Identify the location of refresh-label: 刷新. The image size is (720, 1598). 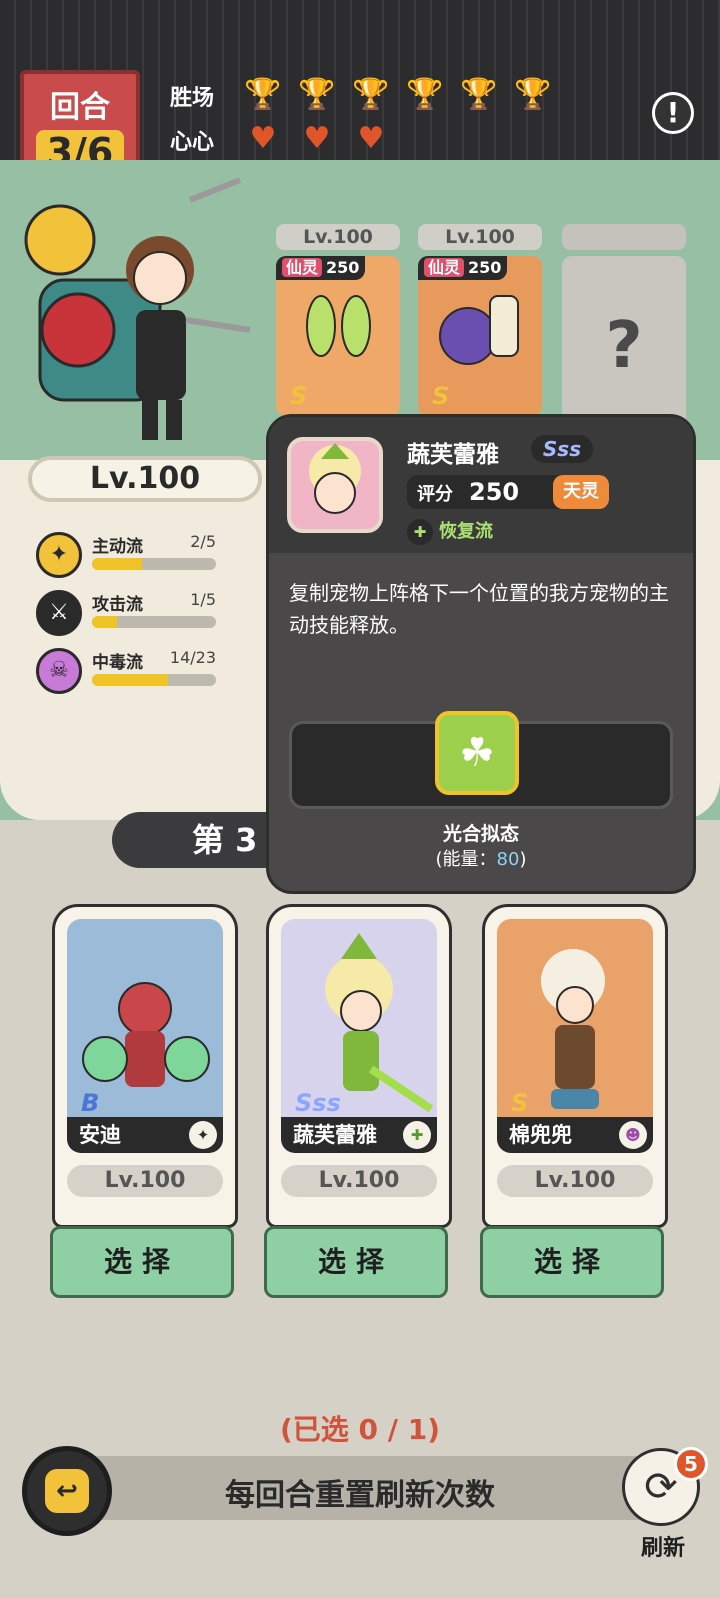
(662, 1548).